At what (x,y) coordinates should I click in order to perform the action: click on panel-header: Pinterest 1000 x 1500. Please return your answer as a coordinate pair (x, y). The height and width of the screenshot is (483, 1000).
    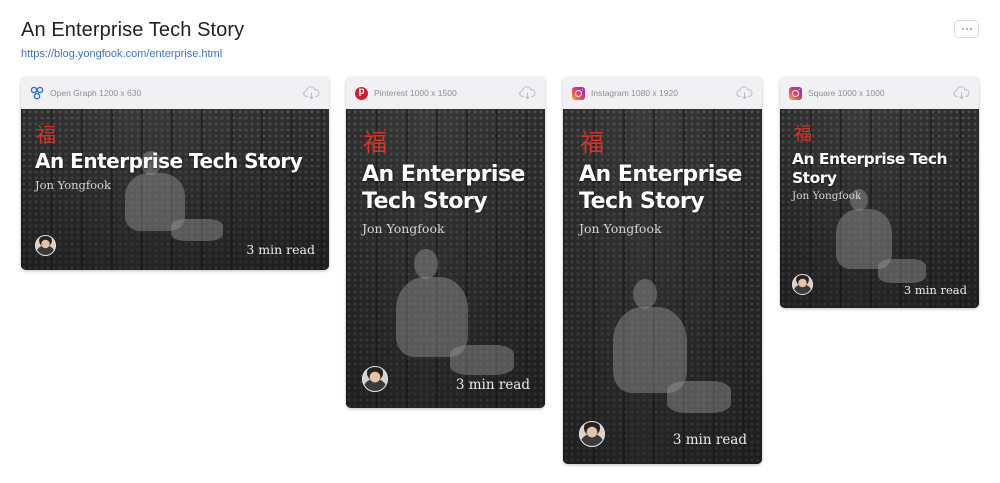
    Looking at the image, I should click on (445, 93).